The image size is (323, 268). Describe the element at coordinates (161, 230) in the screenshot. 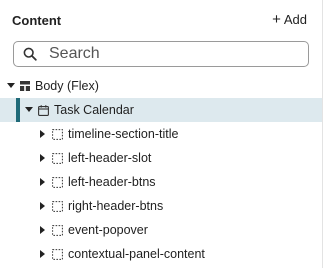

I see `tree-row-child: event-popover` at that location.